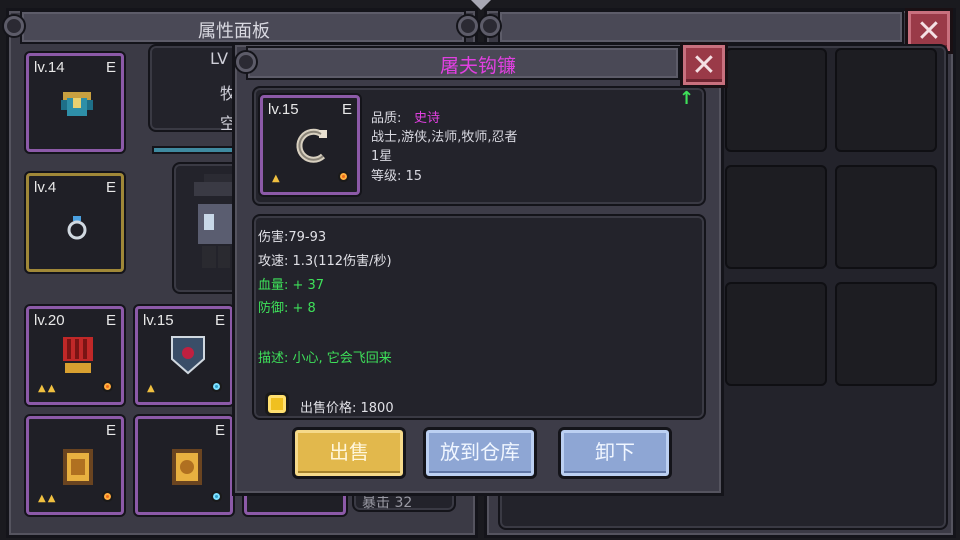 This screenshot has width=960, height=540. Describe the element at coordinates (444, 137) in the screenshot. I see `item-classes: 战士,游侠,法师,牧师,忍者` at that location.